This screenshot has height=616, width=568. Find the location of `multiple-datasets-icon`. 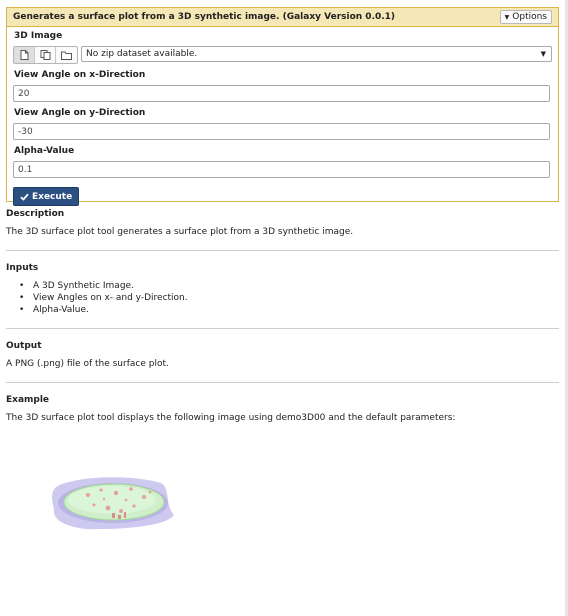

multiple-datasets-icon is located at coordinates (45, 55).